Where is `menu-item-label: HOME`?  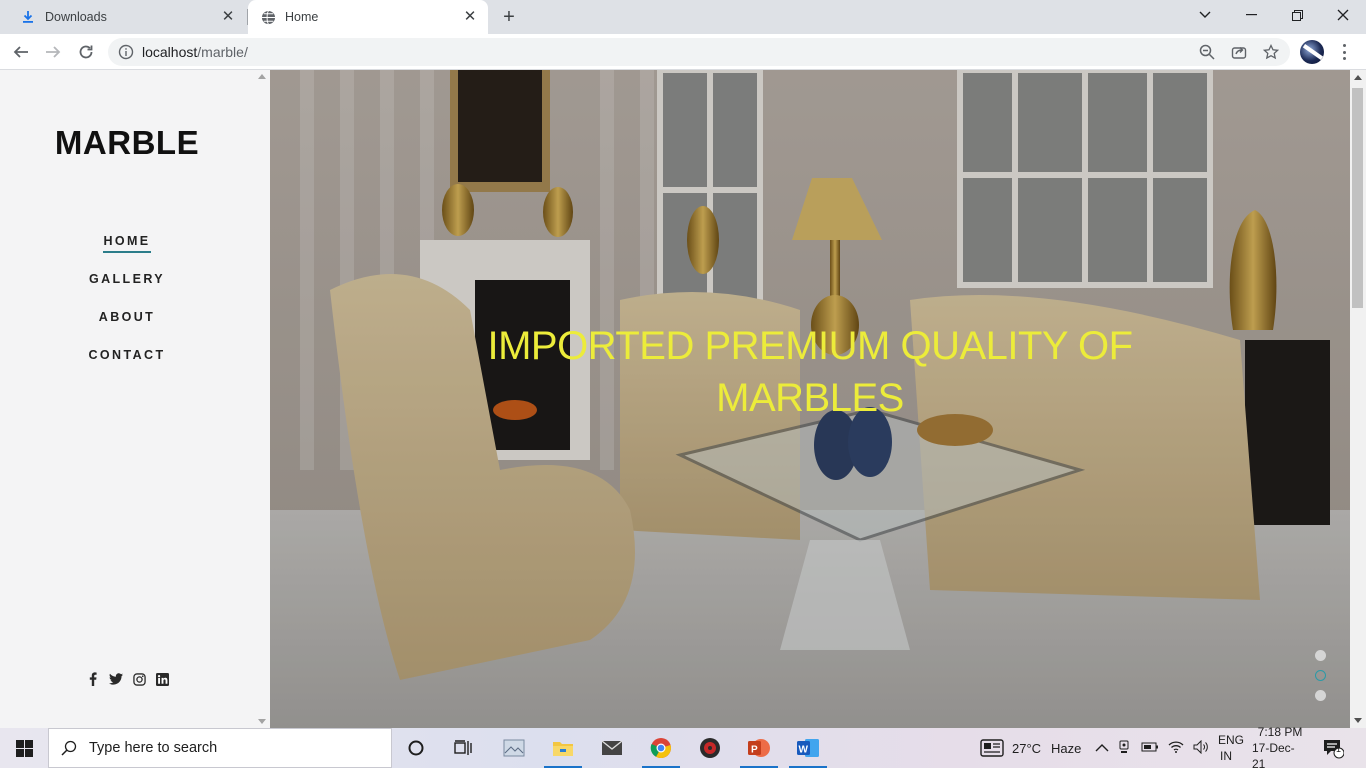 menu-item-label: HOME is located at coordinates (127, 243).